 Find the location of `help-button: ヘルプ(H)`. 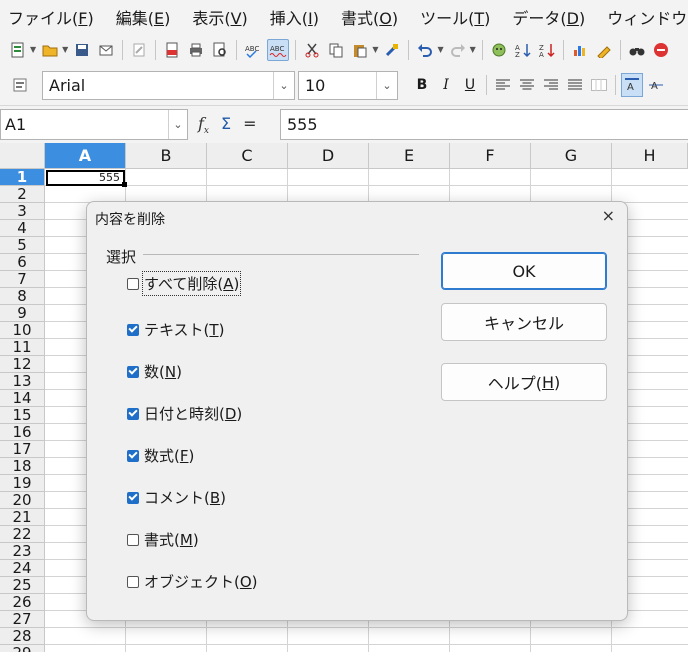

help-button: ヘルプ(H) is located at coordinates (524, 382).